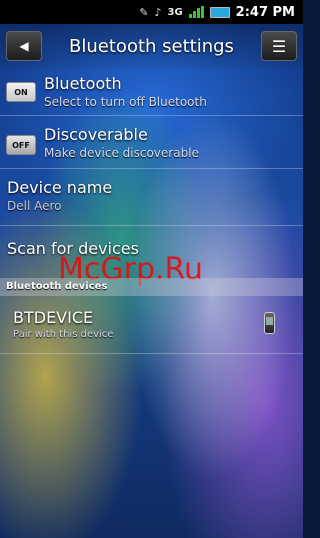  I want to click on setting-title: Bluetooth, so click(83, 83).